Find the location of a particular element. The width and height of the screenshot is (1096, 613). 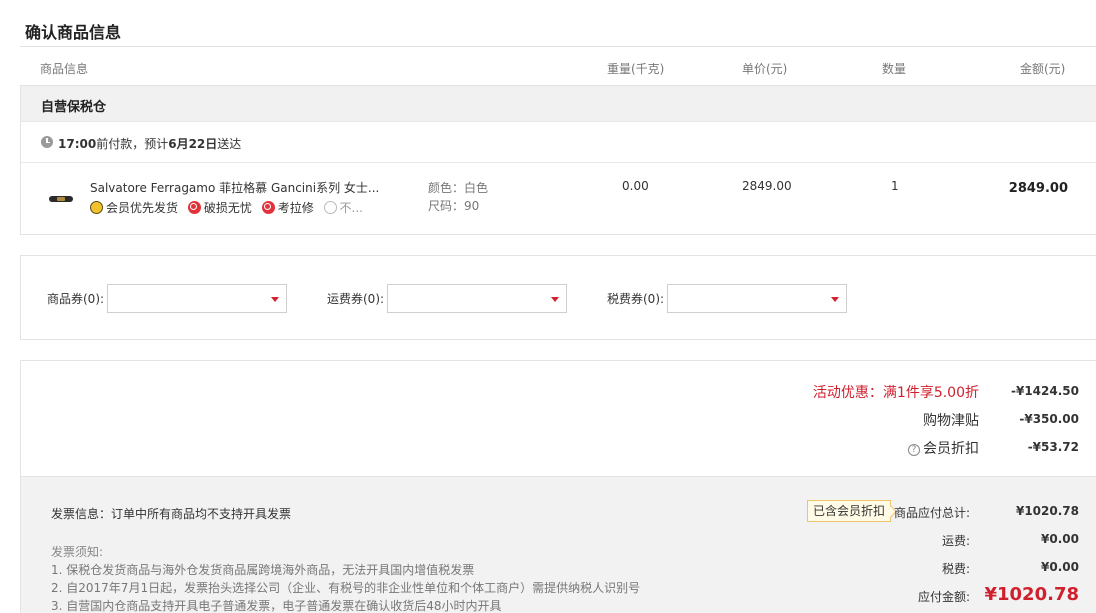

invoice-notice-line: 1. 保税仓发货商品与海外仓发货商品属跨境海外商品，无法开具国内增值税发票 is located at coordinates (263, 570).